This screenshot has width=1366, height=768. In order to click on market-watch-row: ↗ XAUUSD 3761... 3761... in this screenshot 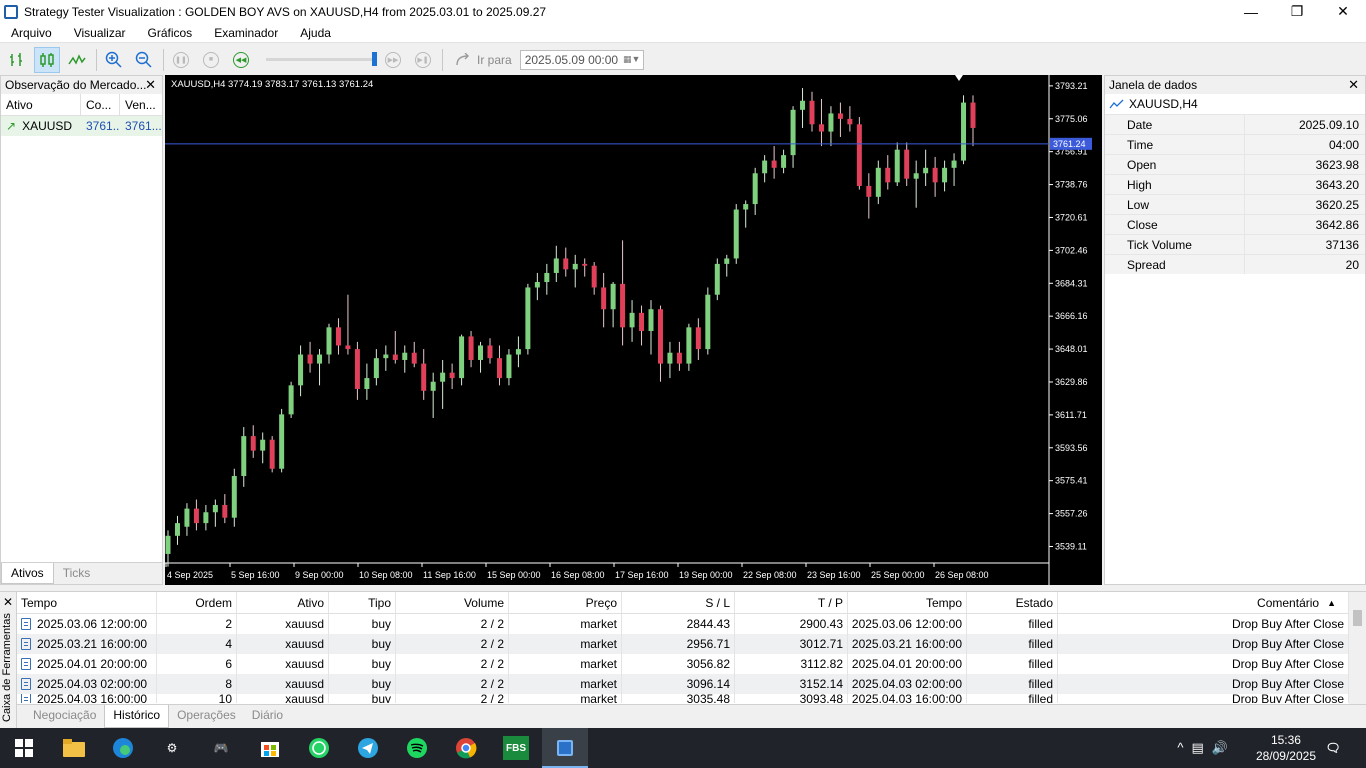, I will do `click(81, 126)`.